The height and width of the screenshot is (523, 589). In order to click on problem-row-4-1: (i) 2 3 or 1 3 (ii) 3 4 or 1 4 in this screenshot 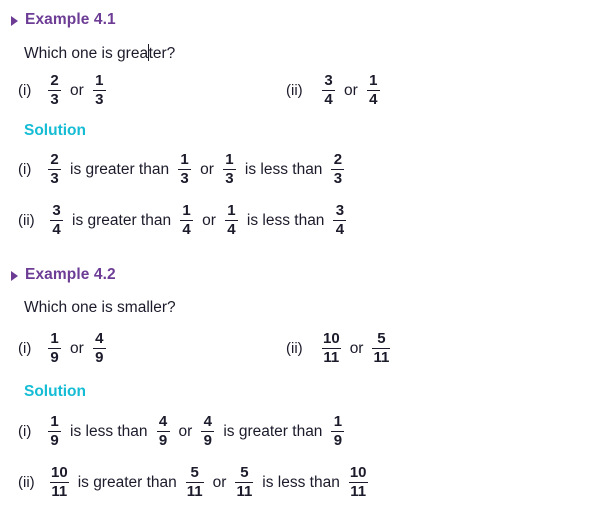, I will do `click(192, 90)`.